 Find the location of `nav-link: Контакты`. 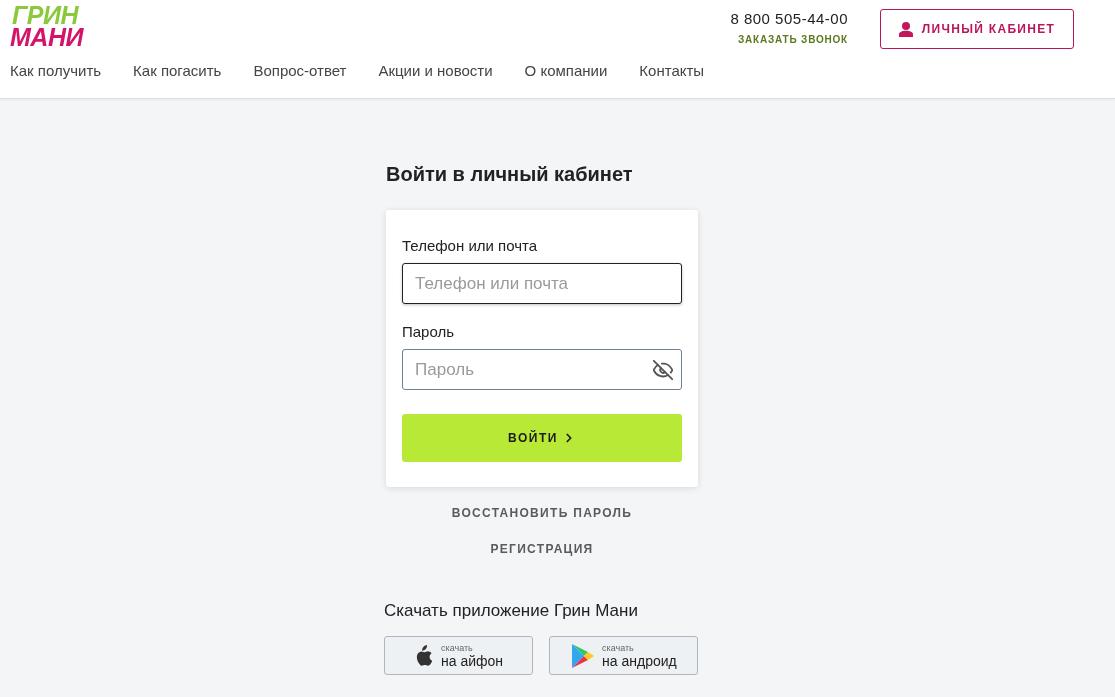

nav-link: Контакты is located at coordinates (672, 71).